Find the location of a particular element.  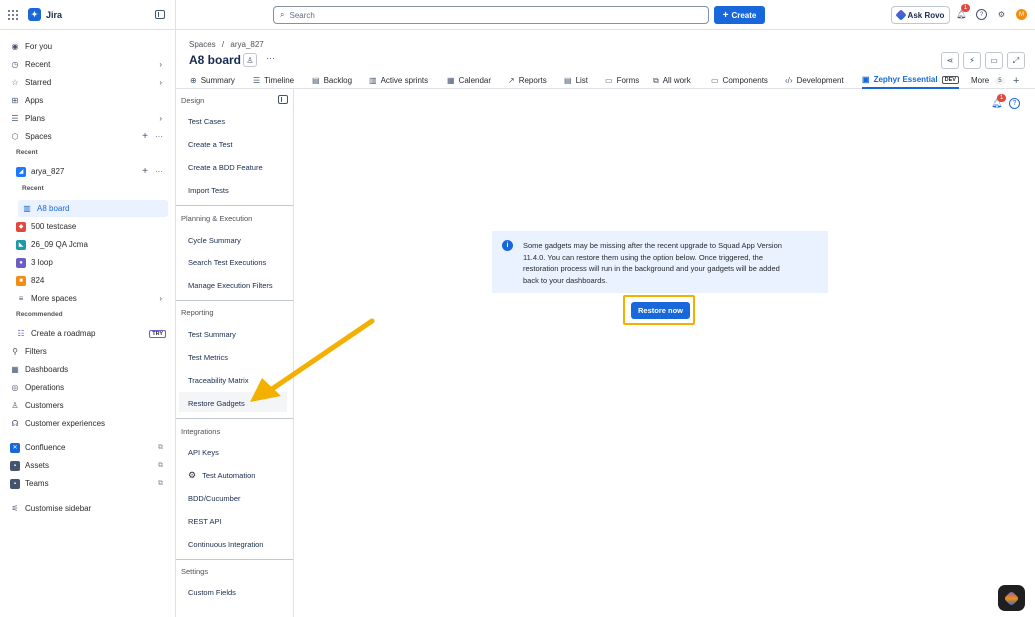

sidebar-item-recent: ◷ Recent › is located at coordinates (88, 64).